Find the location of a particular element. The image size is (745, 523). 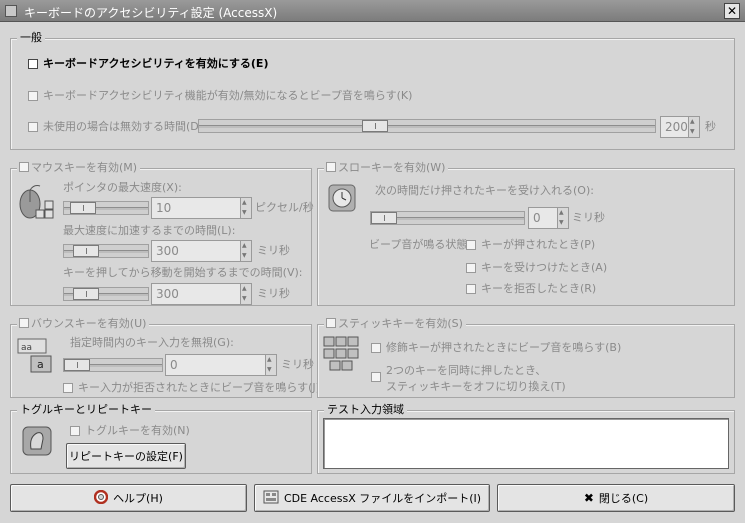

sticky-two-keys-checkbox is located at coordinates (376, 377).